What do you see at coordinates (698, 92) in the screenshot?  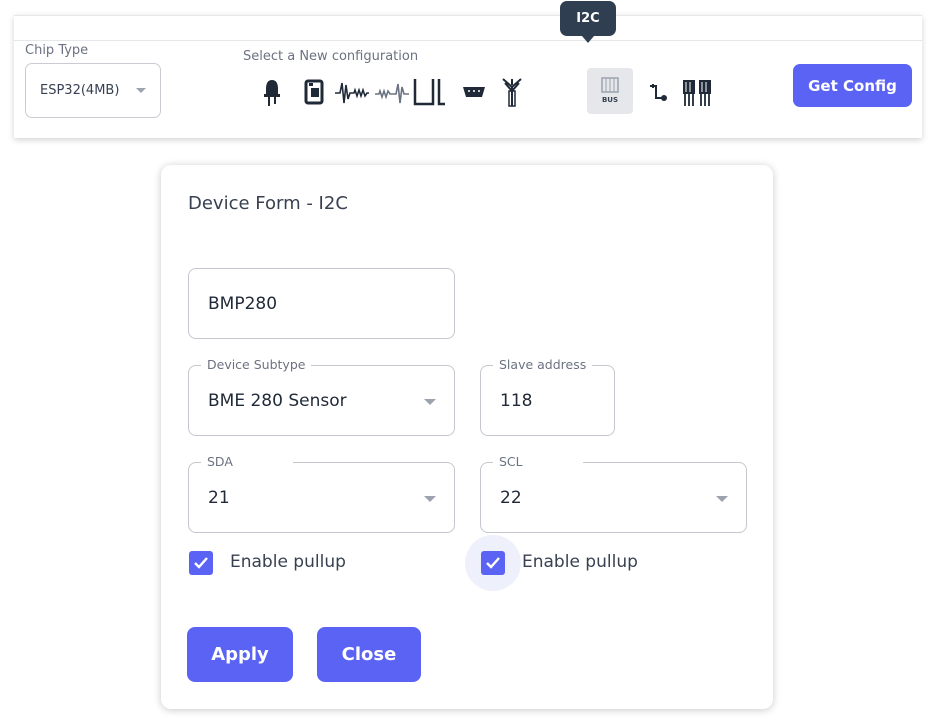 I see `ic-chip-icon` at bounding box center [698, 92].